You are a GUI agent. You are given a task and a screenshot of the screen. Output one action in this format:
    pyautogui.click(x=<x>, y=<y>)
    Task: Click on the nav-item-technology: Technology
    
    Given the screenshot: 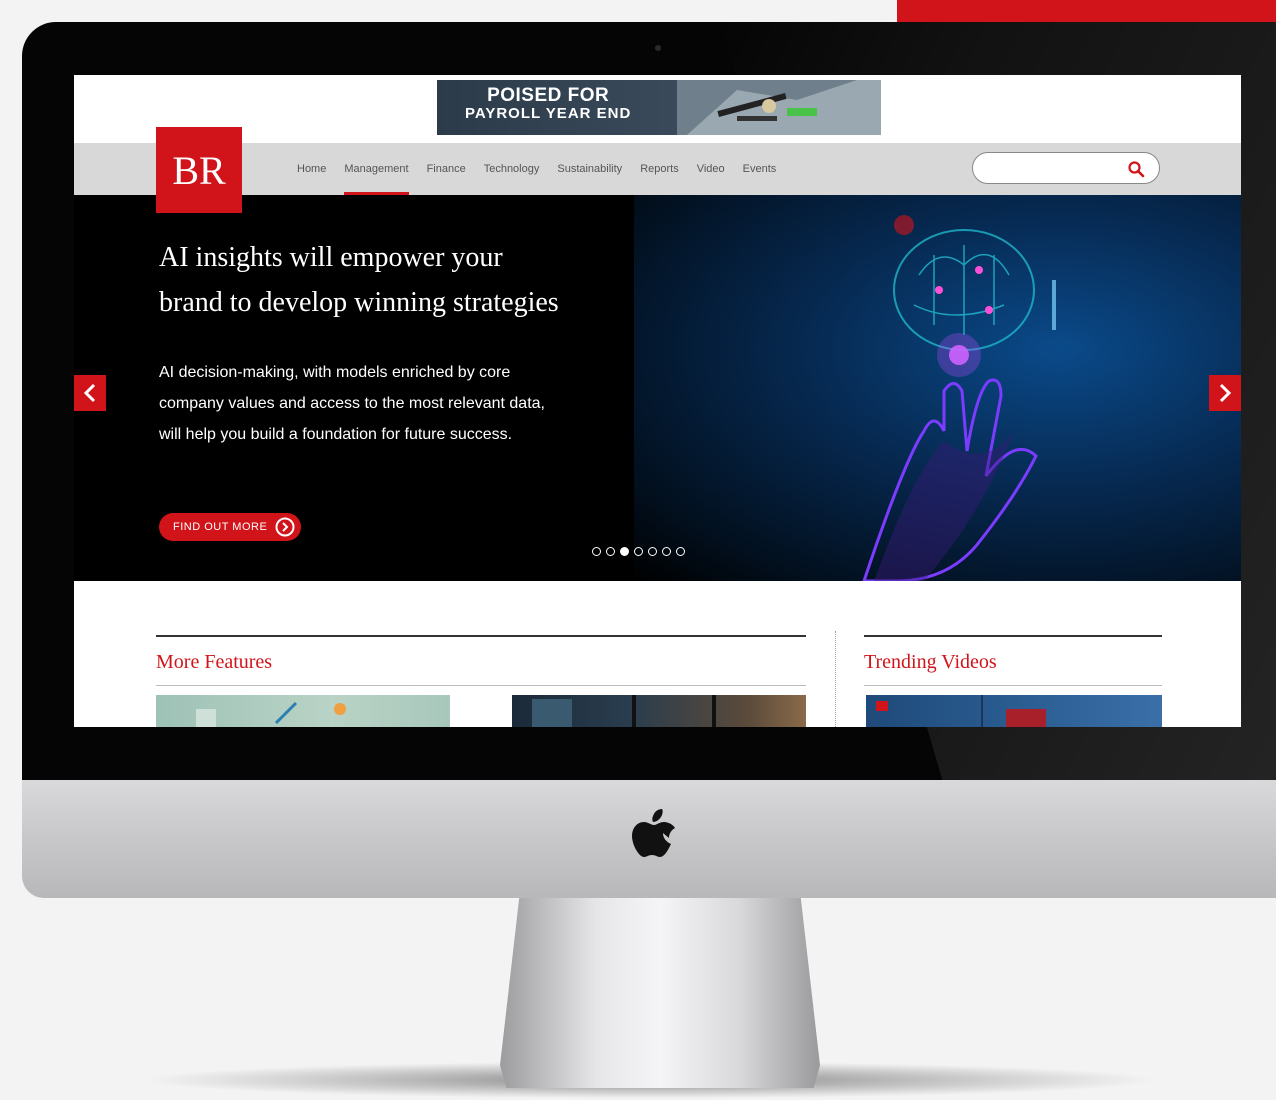 What is the action you would take?
    pyautogui.click(x=512, y=169)
    